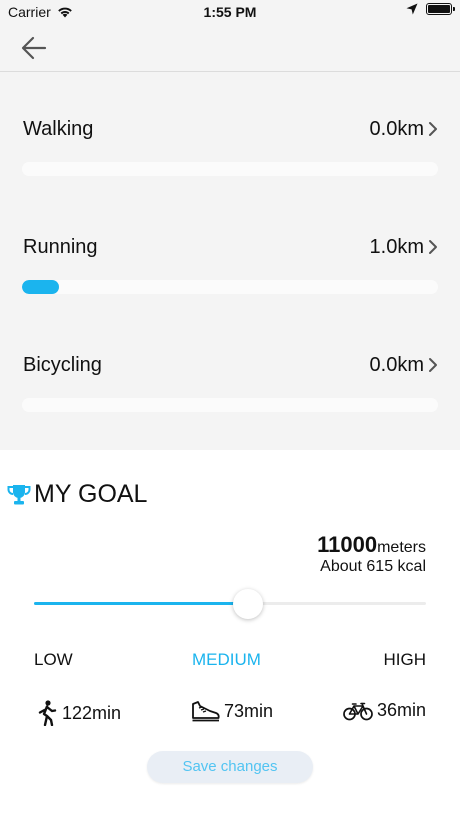 The width and height of the screenshot is (460, 818). Describe the element at coordinates (405, 660) in the screenshot. I see `level-high: HIGH` at that location.